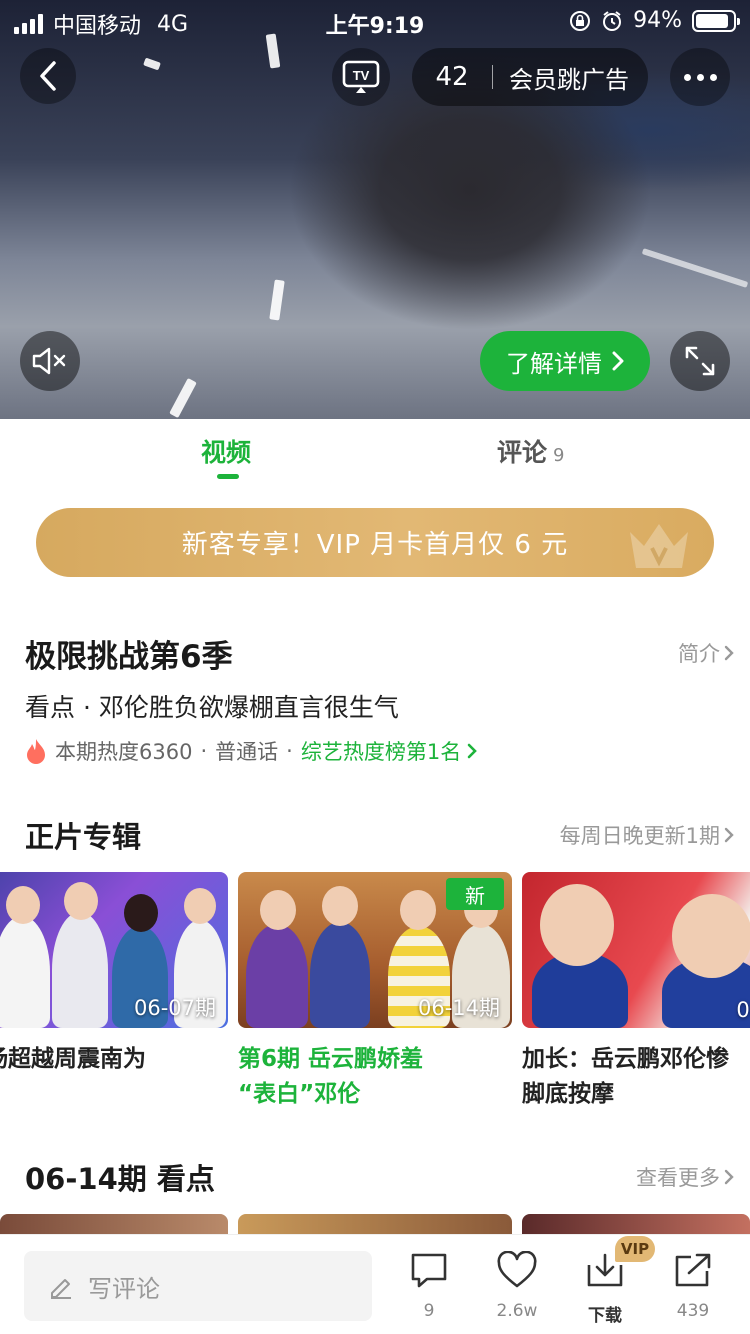  Describe the element at coordinates (129, 657) in the screenshot. I see `show-title: 极限挑战第6季` at that location.